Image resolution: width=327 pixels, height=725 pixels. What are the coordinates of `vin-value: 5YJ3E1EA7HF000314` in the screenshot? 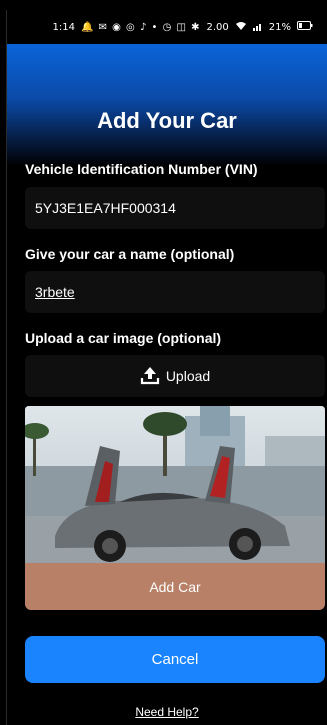 It's located at (105, 208).